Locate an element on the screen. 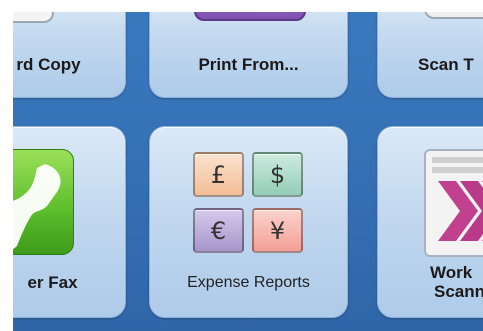 This screenshot has height=331, width=483. yen-symbol: ¥ is located at coordinates (277, 230).